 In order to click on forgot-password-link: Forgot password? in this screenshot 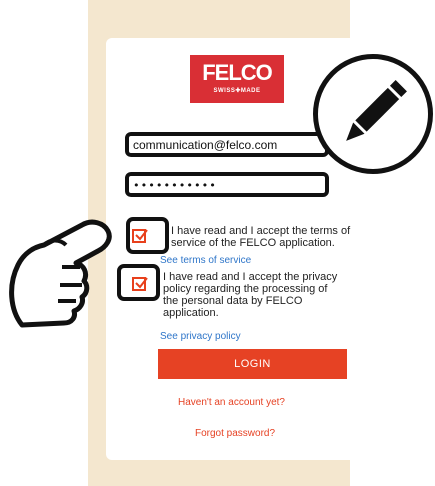, I will do `click(235, 433)`.